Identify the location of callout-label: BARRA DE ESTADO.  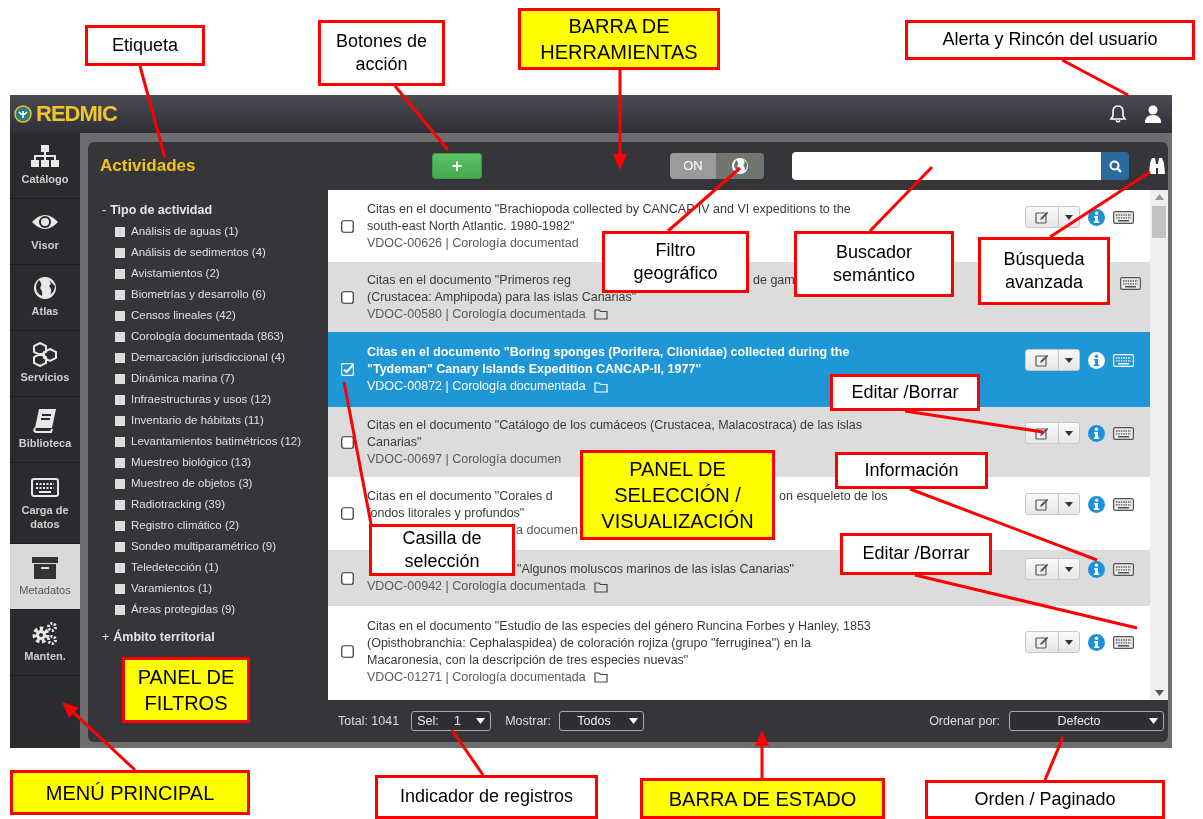
(762, 798).